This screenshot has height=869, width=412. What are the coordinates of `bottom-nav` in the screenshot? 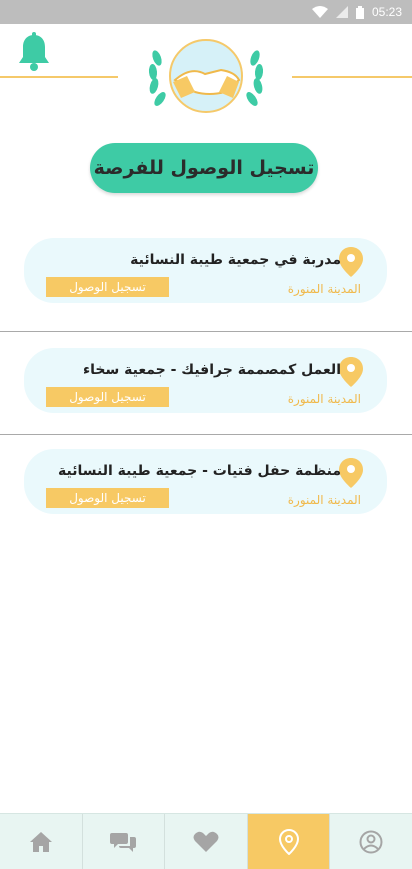 It's located at (206, 841).